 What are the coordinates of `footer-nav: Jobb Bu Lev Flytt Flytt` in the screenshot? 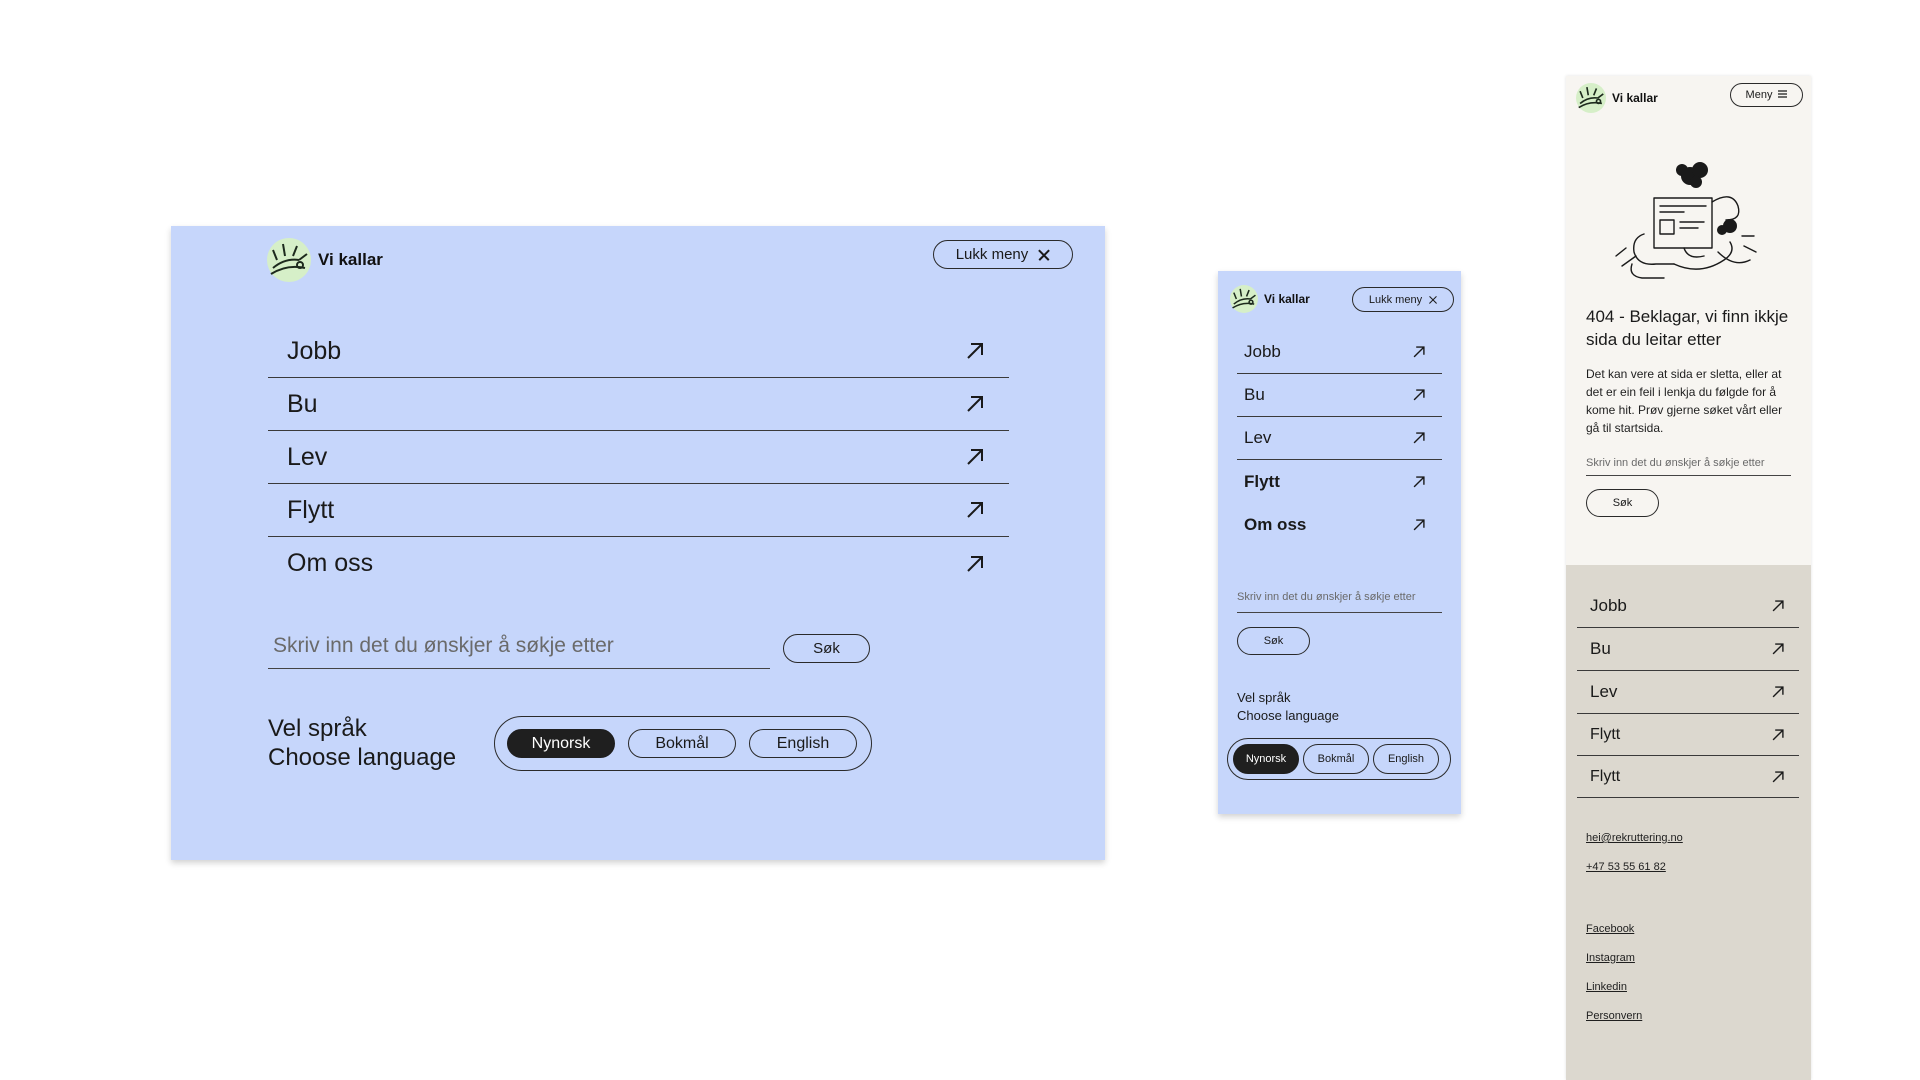 It's located at (1688, 691).